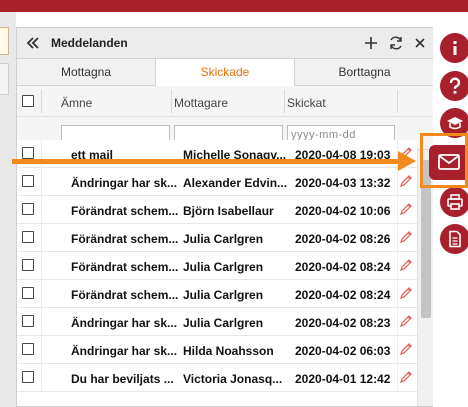 The width and height of the screenshot is (468, 407). I want to click on row-sent: 2020-04-02 08:26, so click(343, 239).